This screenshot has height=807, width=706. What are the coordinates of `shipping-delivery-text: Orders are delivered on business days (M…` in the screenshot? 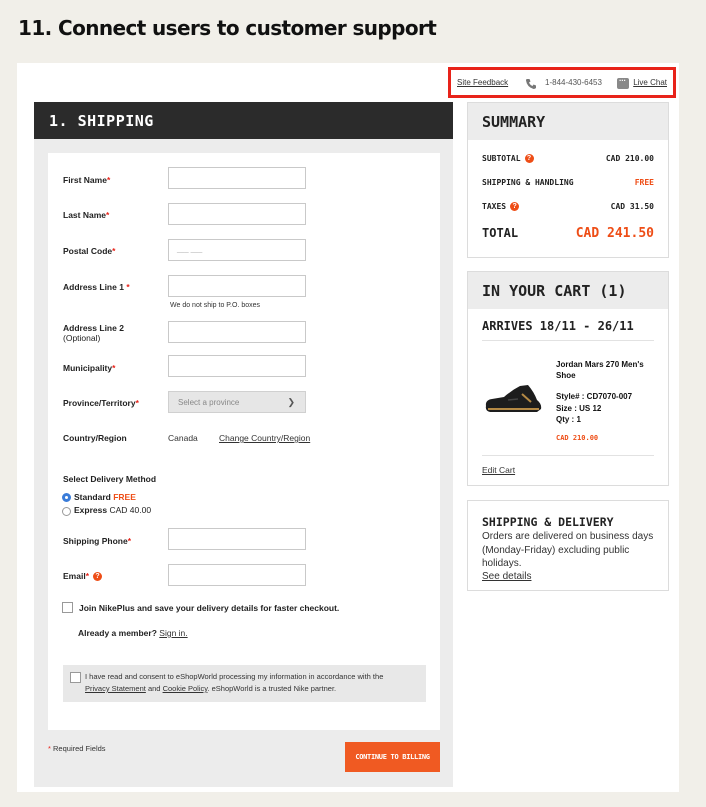 It's located at (568, 550).